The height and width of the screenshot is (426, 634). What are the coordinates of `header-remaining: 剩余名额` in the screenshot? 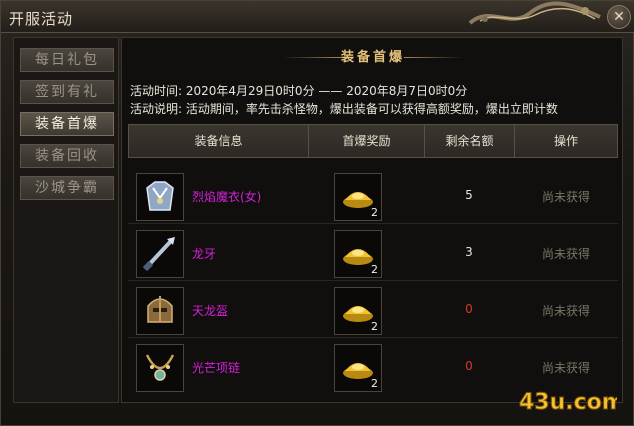 It's located at (470, 141).